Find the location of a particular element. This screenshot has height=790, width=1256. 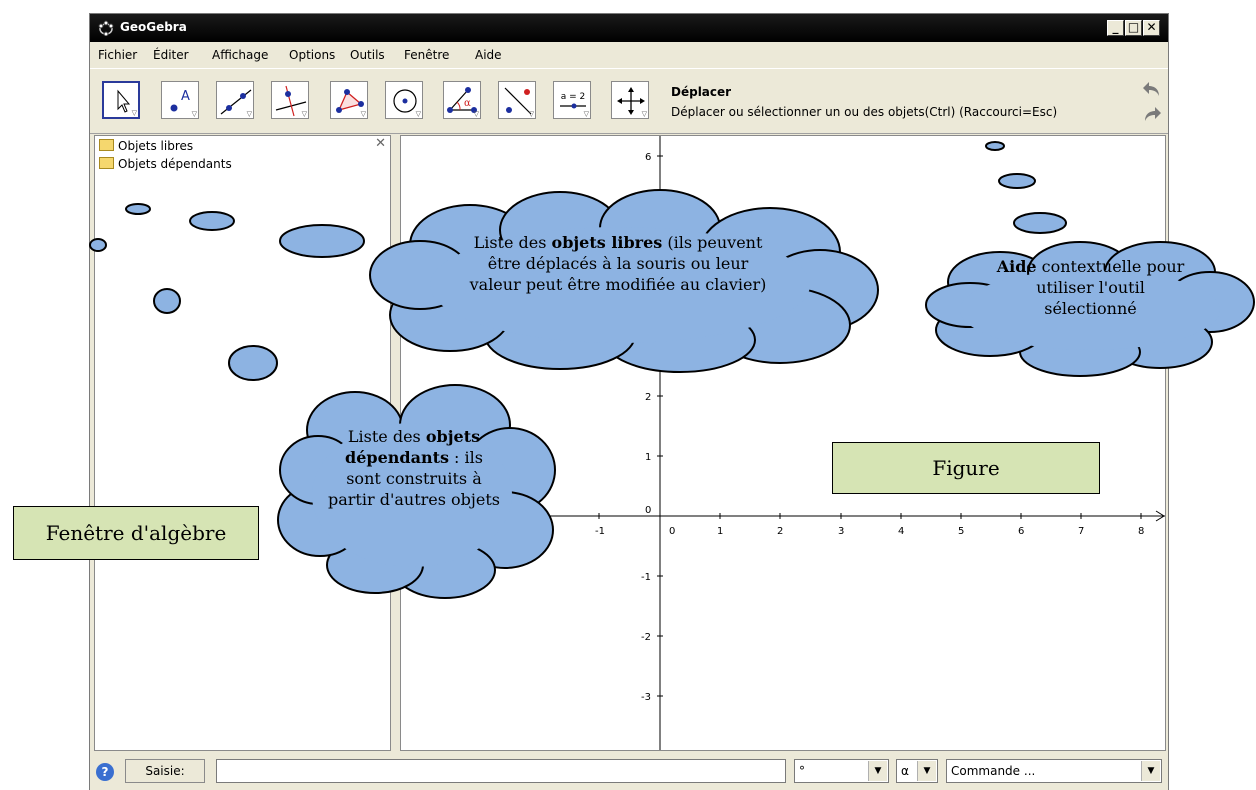

label-algebra-window: Fenêtre d'algèbre is located at coordinates (136, 533).